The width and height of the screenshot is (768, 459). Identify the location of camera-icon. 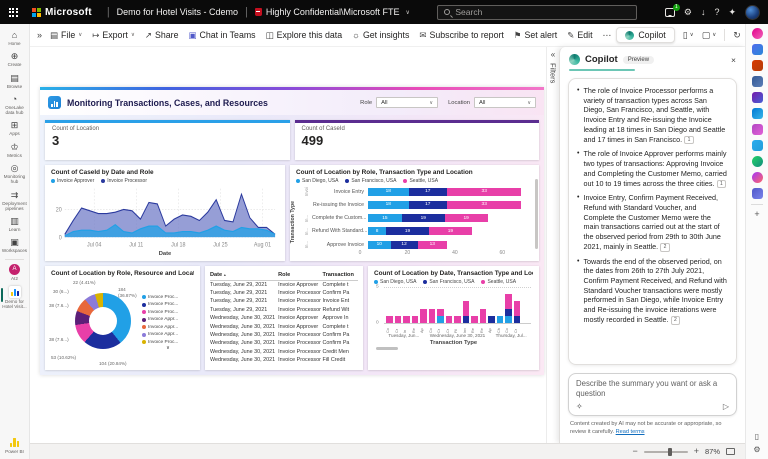
(757, 113).